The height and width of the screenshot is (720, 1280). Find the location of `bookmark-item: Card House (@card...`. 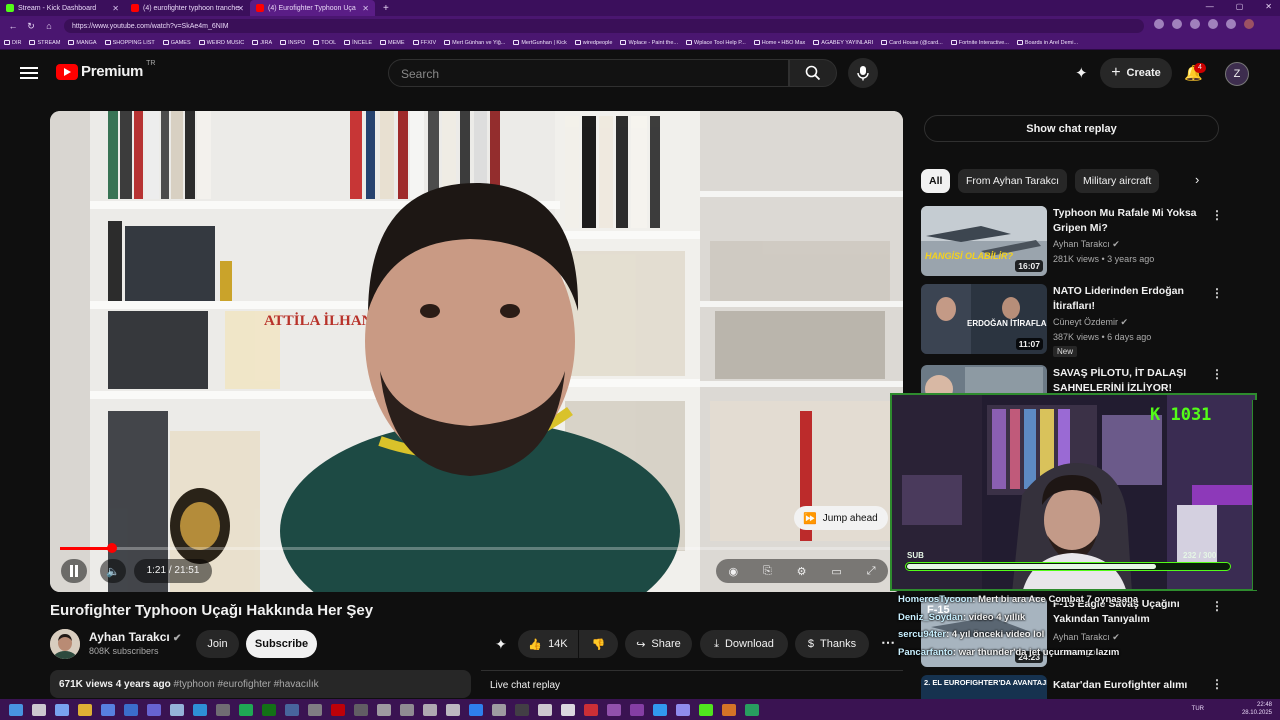

bookmark-item: Card House (@card... is located at coordinates (912, 43).